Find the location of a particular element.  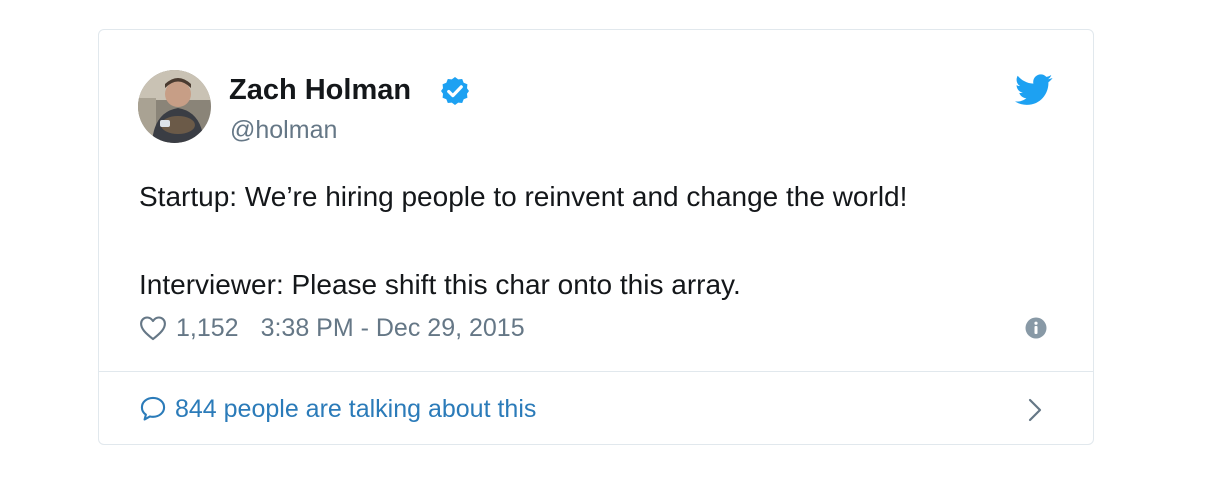

verified-badge-icon is located at coordinates (455, 91).